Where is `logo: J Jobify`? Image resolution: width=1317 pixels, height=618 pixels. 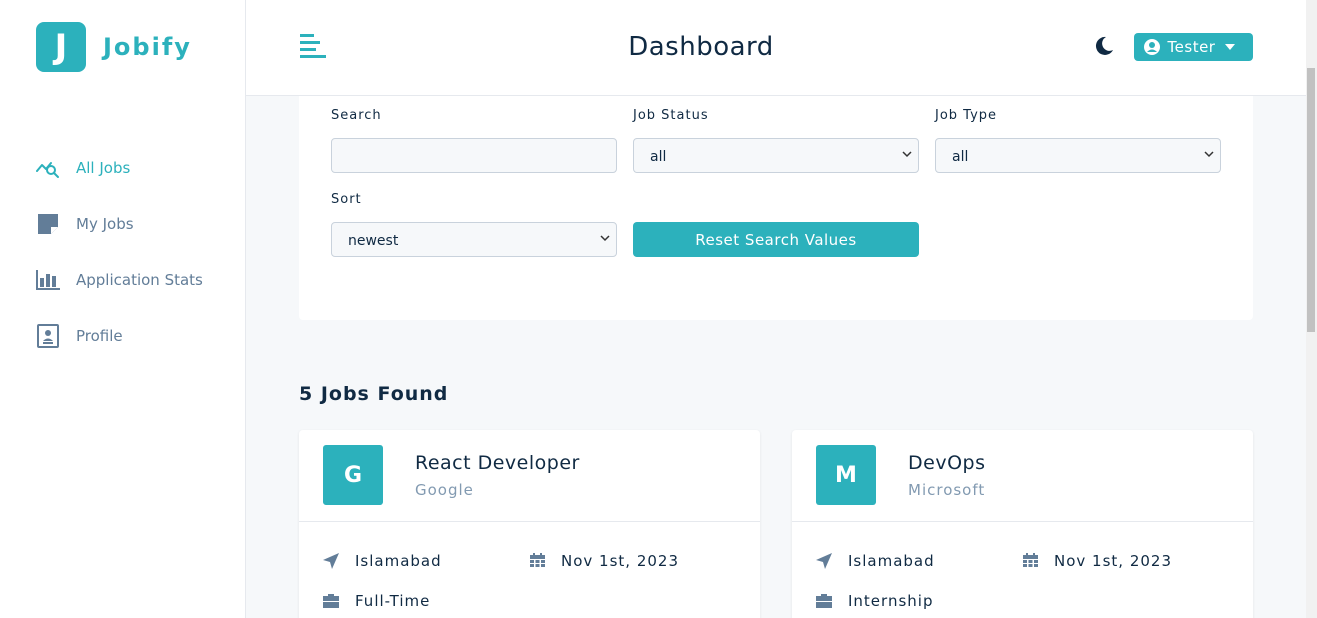 logo: J Jobify is located at coordinates (114, 47).